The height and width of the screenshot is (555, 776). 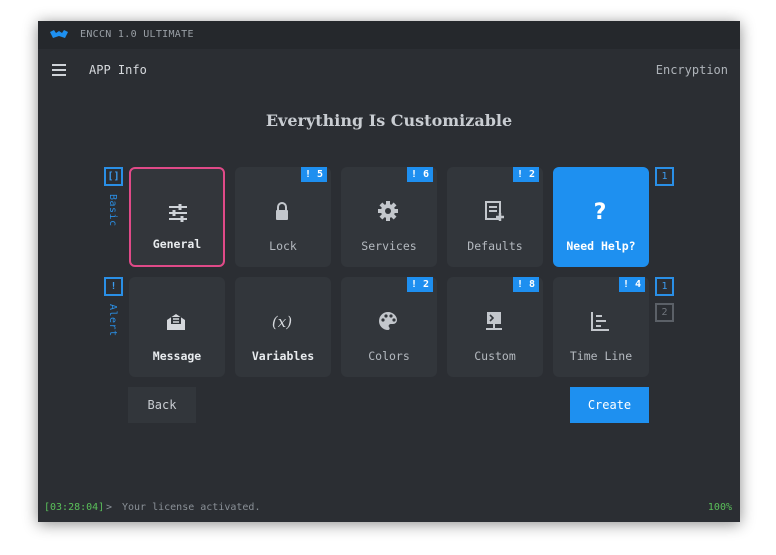 I want to click on tile-label: Variables, so click(x=283, y=356).